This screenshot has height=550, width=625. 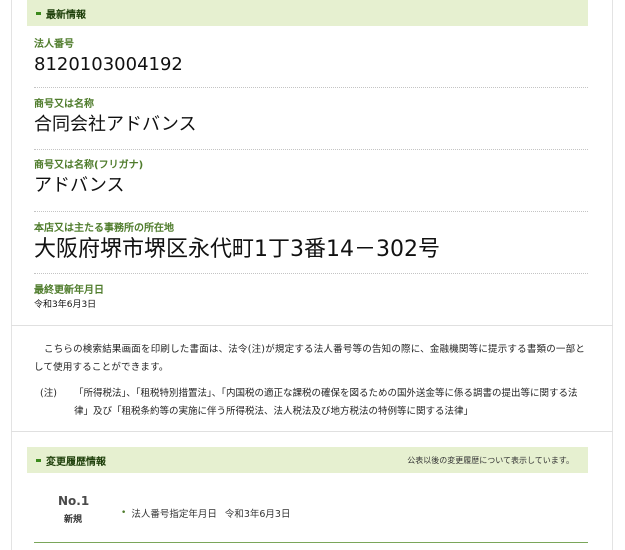 I want to click on trade-name-label: 商号又は名称, so click(x=64, y=104).